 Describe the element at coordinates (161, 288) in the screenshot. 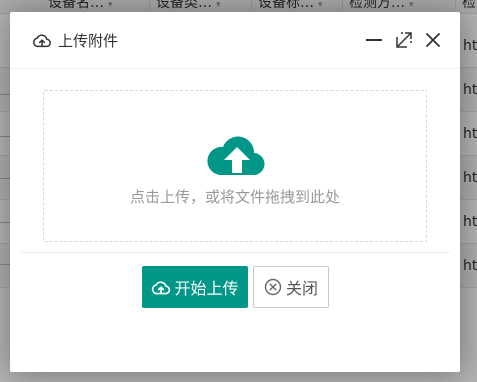

I see `cloud-upload-icon` at that location.